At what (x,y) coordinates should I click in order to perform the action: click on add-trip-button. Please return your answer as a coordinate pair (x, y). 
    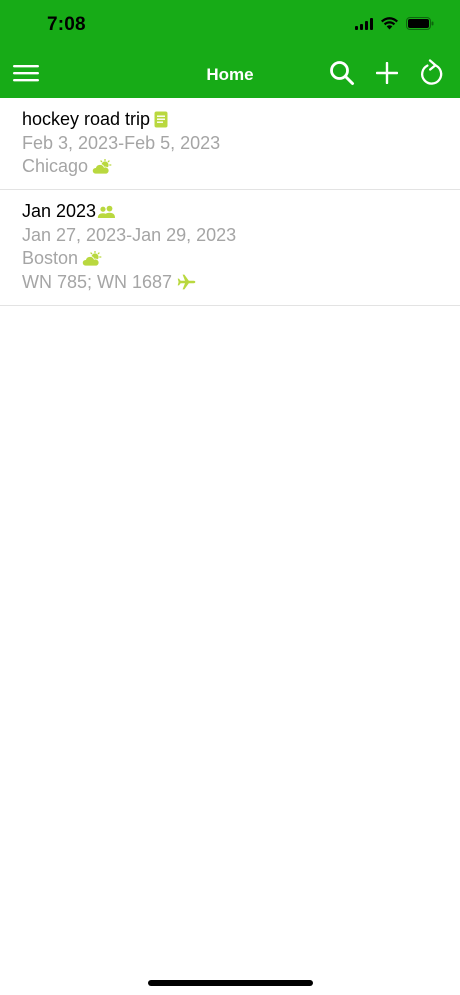
    Looking at the image, I should click on (387, 75).